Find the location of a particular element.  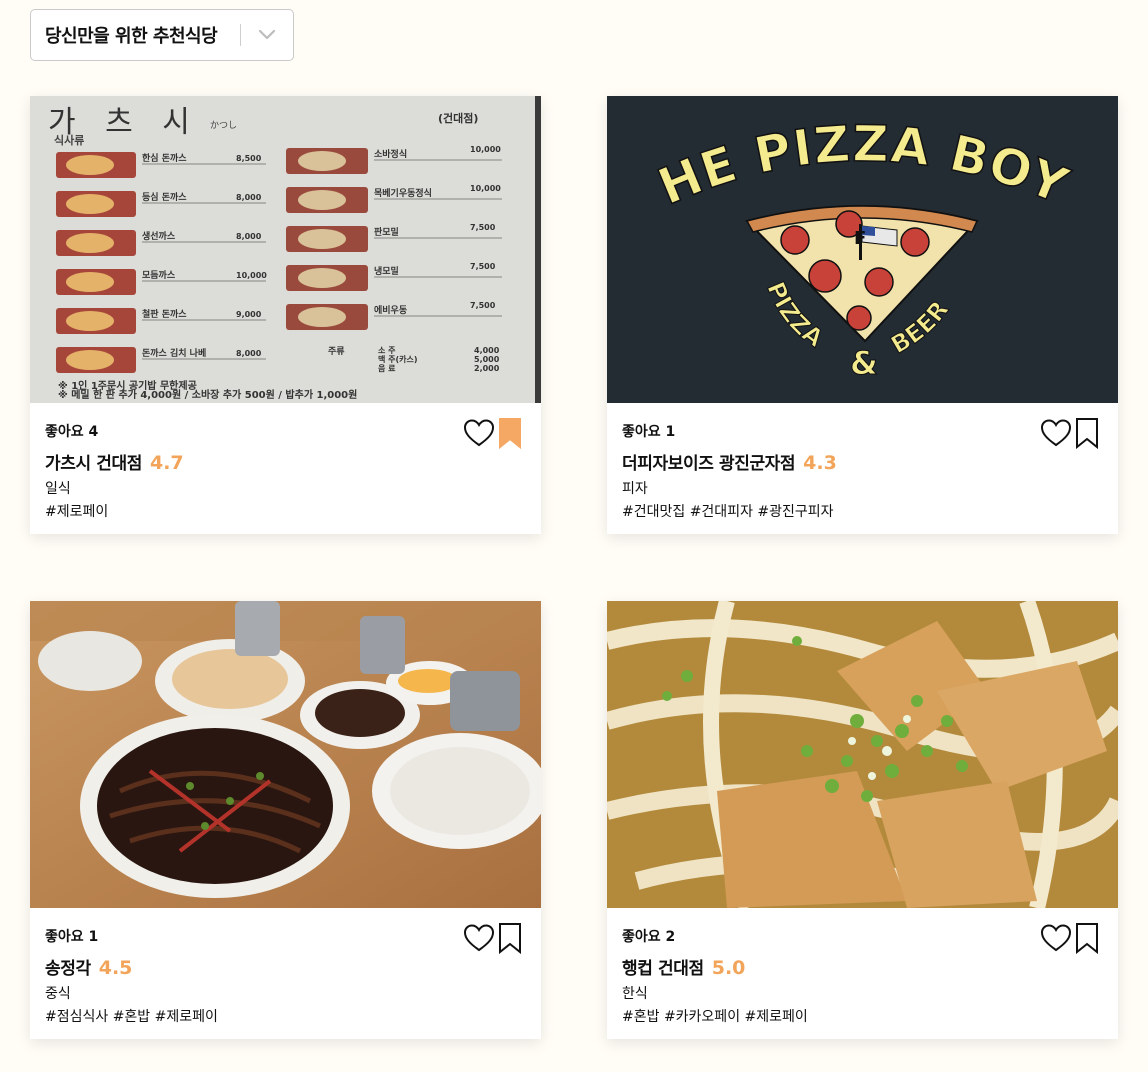

menu-item-name: 에비우동 is located at coordinates (390, 310).